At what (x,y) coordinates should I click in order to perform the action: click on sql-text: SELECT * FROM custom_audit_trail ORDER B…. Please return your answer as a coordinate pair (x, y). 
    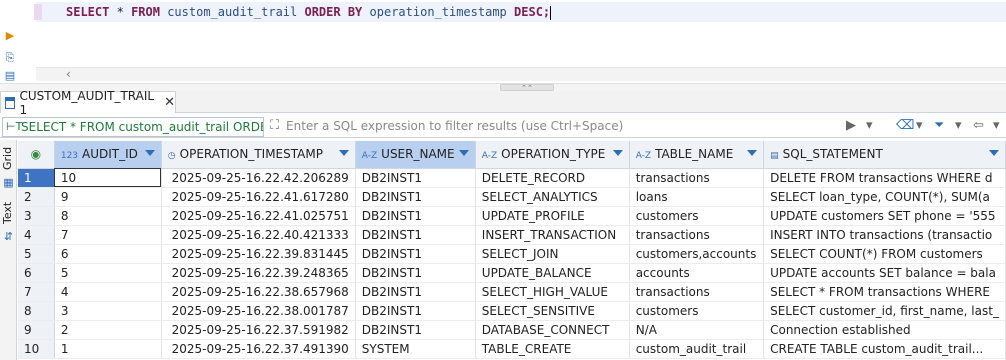
    Looking at the image, I should click on (309, 12).